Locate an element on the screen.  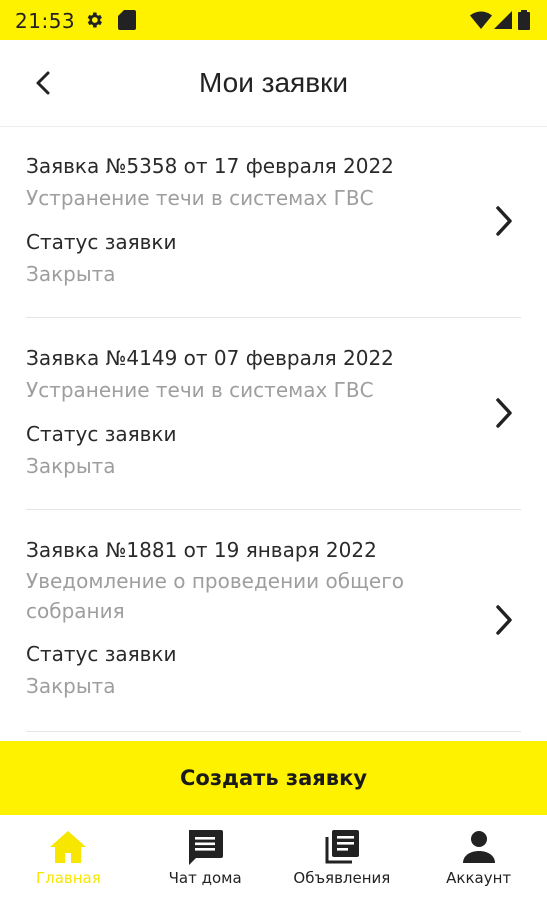
nav-label: Главная is located at coordinates (68, 878).